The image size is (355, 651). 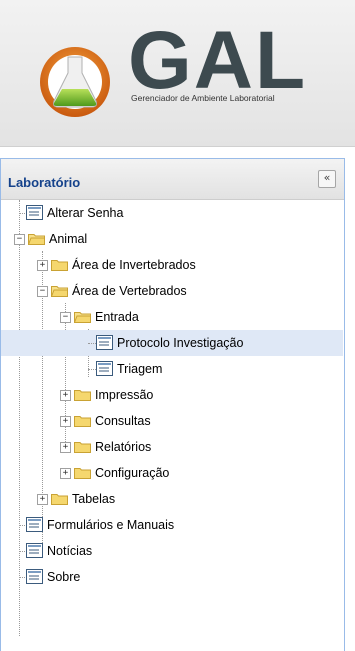 What do you see at coordinates (180, 343) in the screenshot?
I see `tree-item-label: Protocolo Investigação` at bounding box center [180, 343].